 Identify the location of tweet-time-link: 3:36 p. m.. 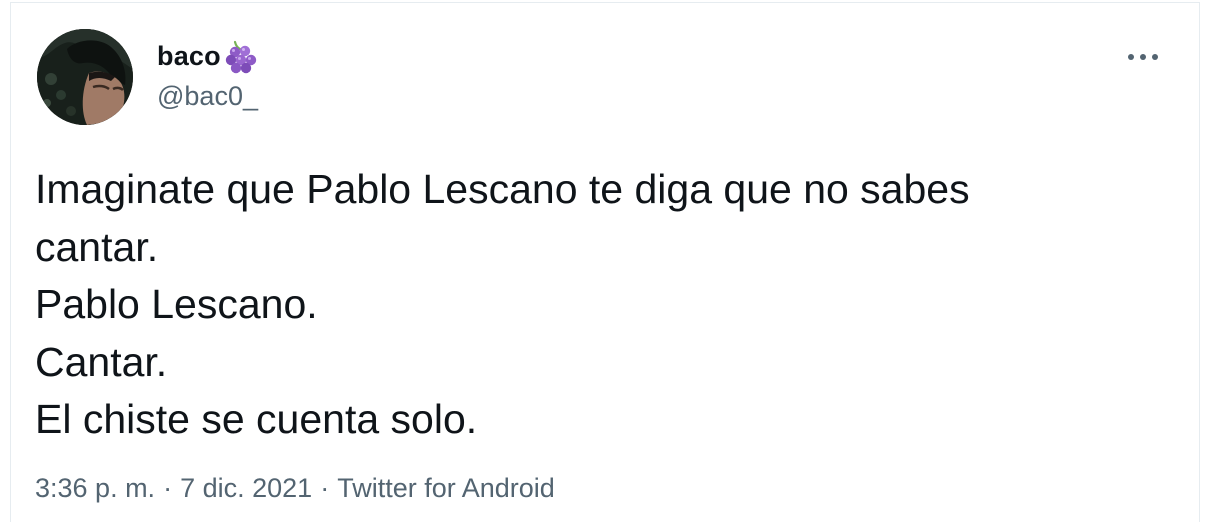
(95, 488).